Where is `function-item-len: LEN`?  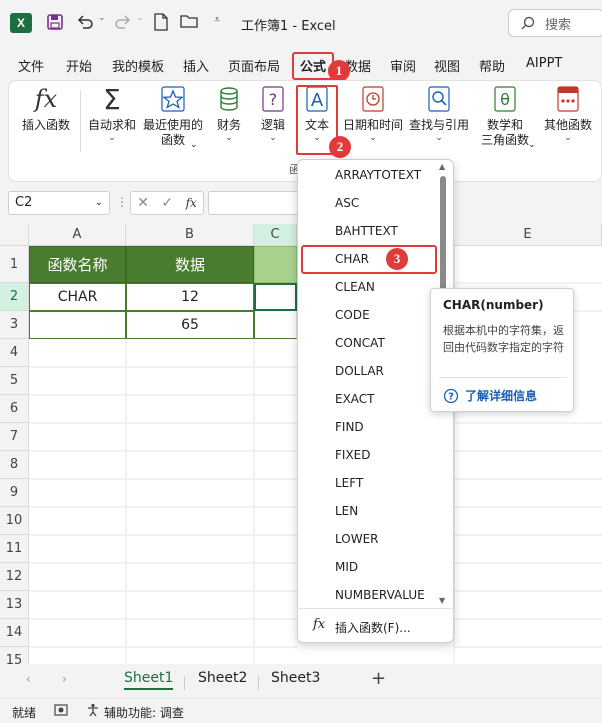 function-item-len: LEN is located at coordinates (346, 511).